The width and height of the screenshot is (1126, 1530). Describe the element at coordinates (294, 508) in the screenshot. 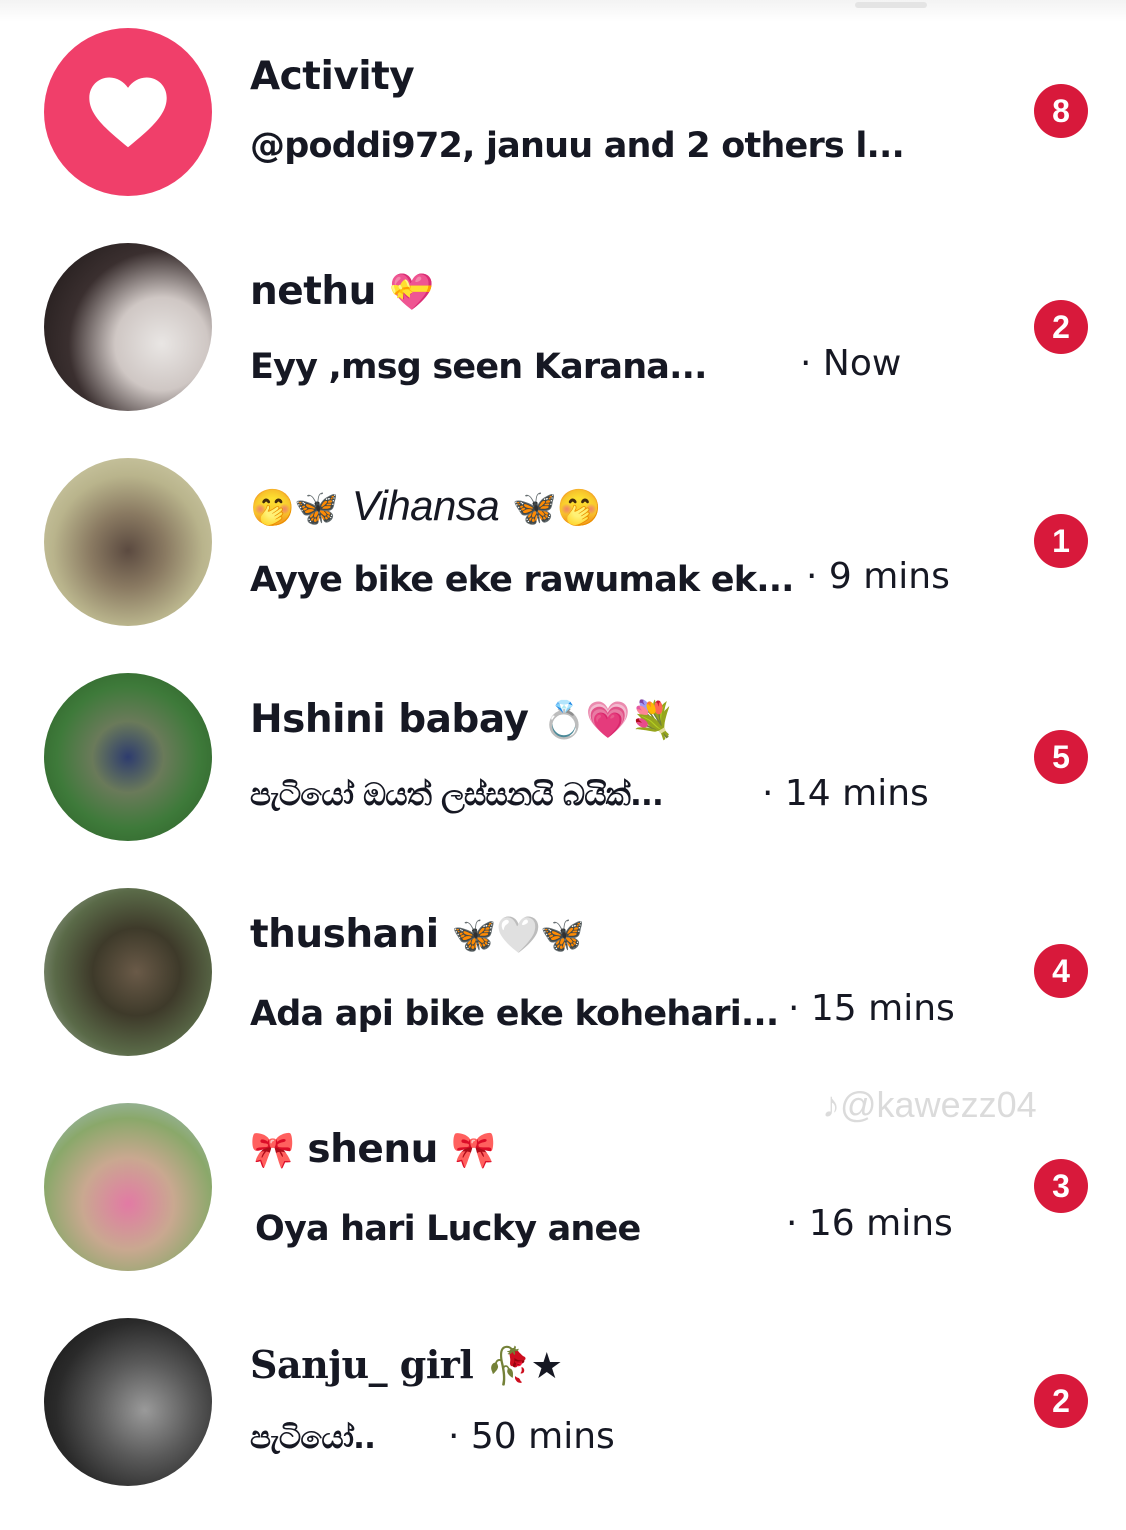

I see `name-emoji: 🤭🦋` at that location.